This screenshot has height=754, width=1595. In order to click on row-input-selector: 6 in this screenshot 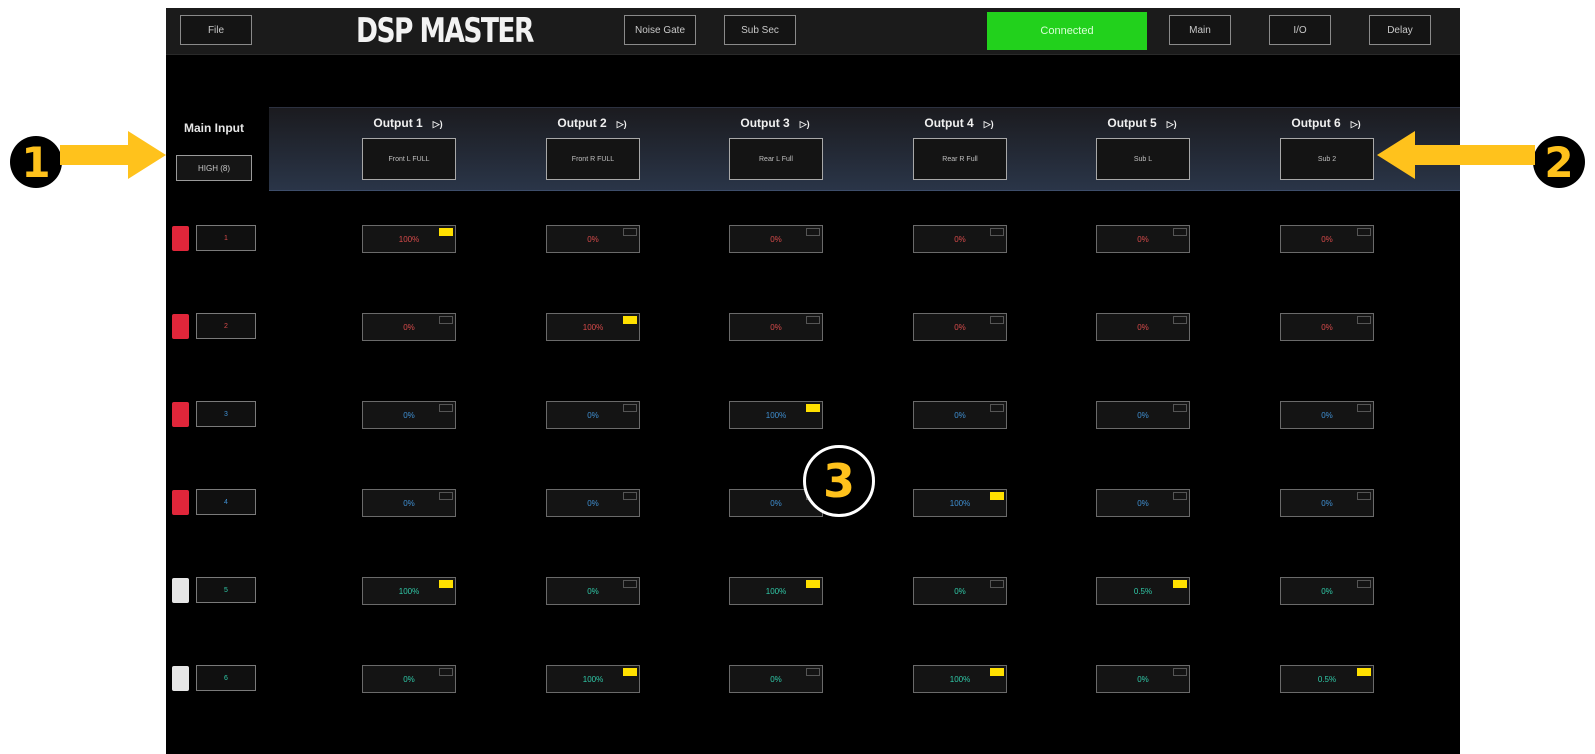, I will do `click(226, 678)`.